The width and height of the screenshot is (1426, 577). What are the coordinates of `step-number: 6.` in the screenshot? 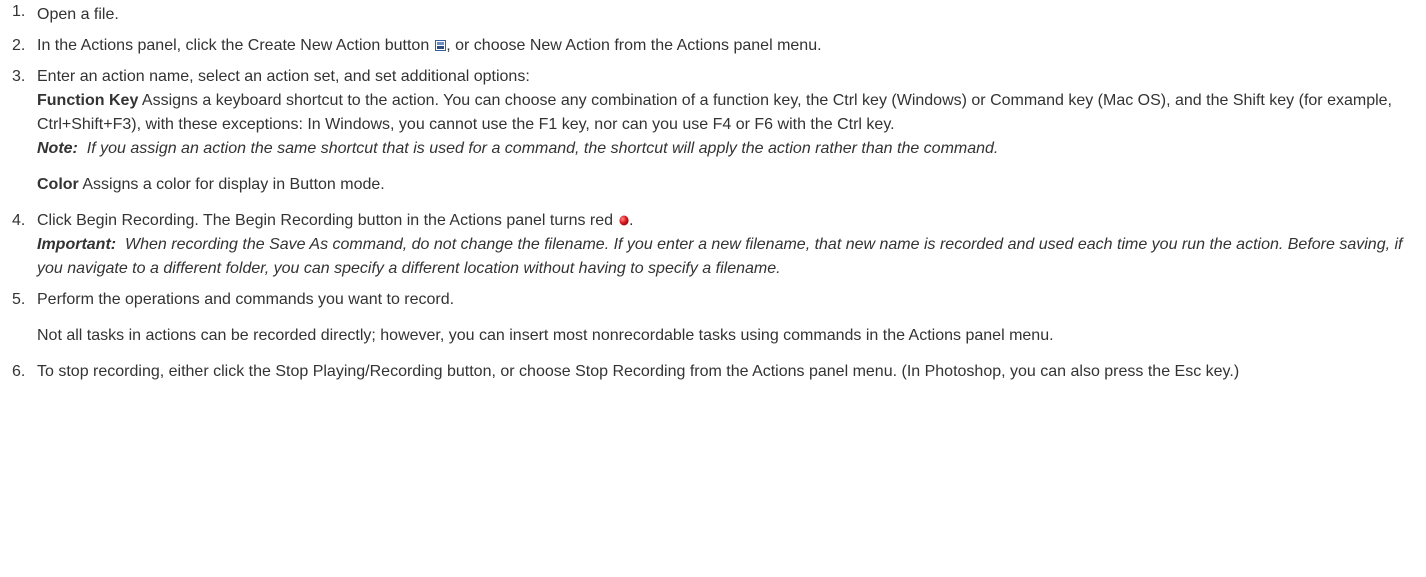 It's located at (19, 371).